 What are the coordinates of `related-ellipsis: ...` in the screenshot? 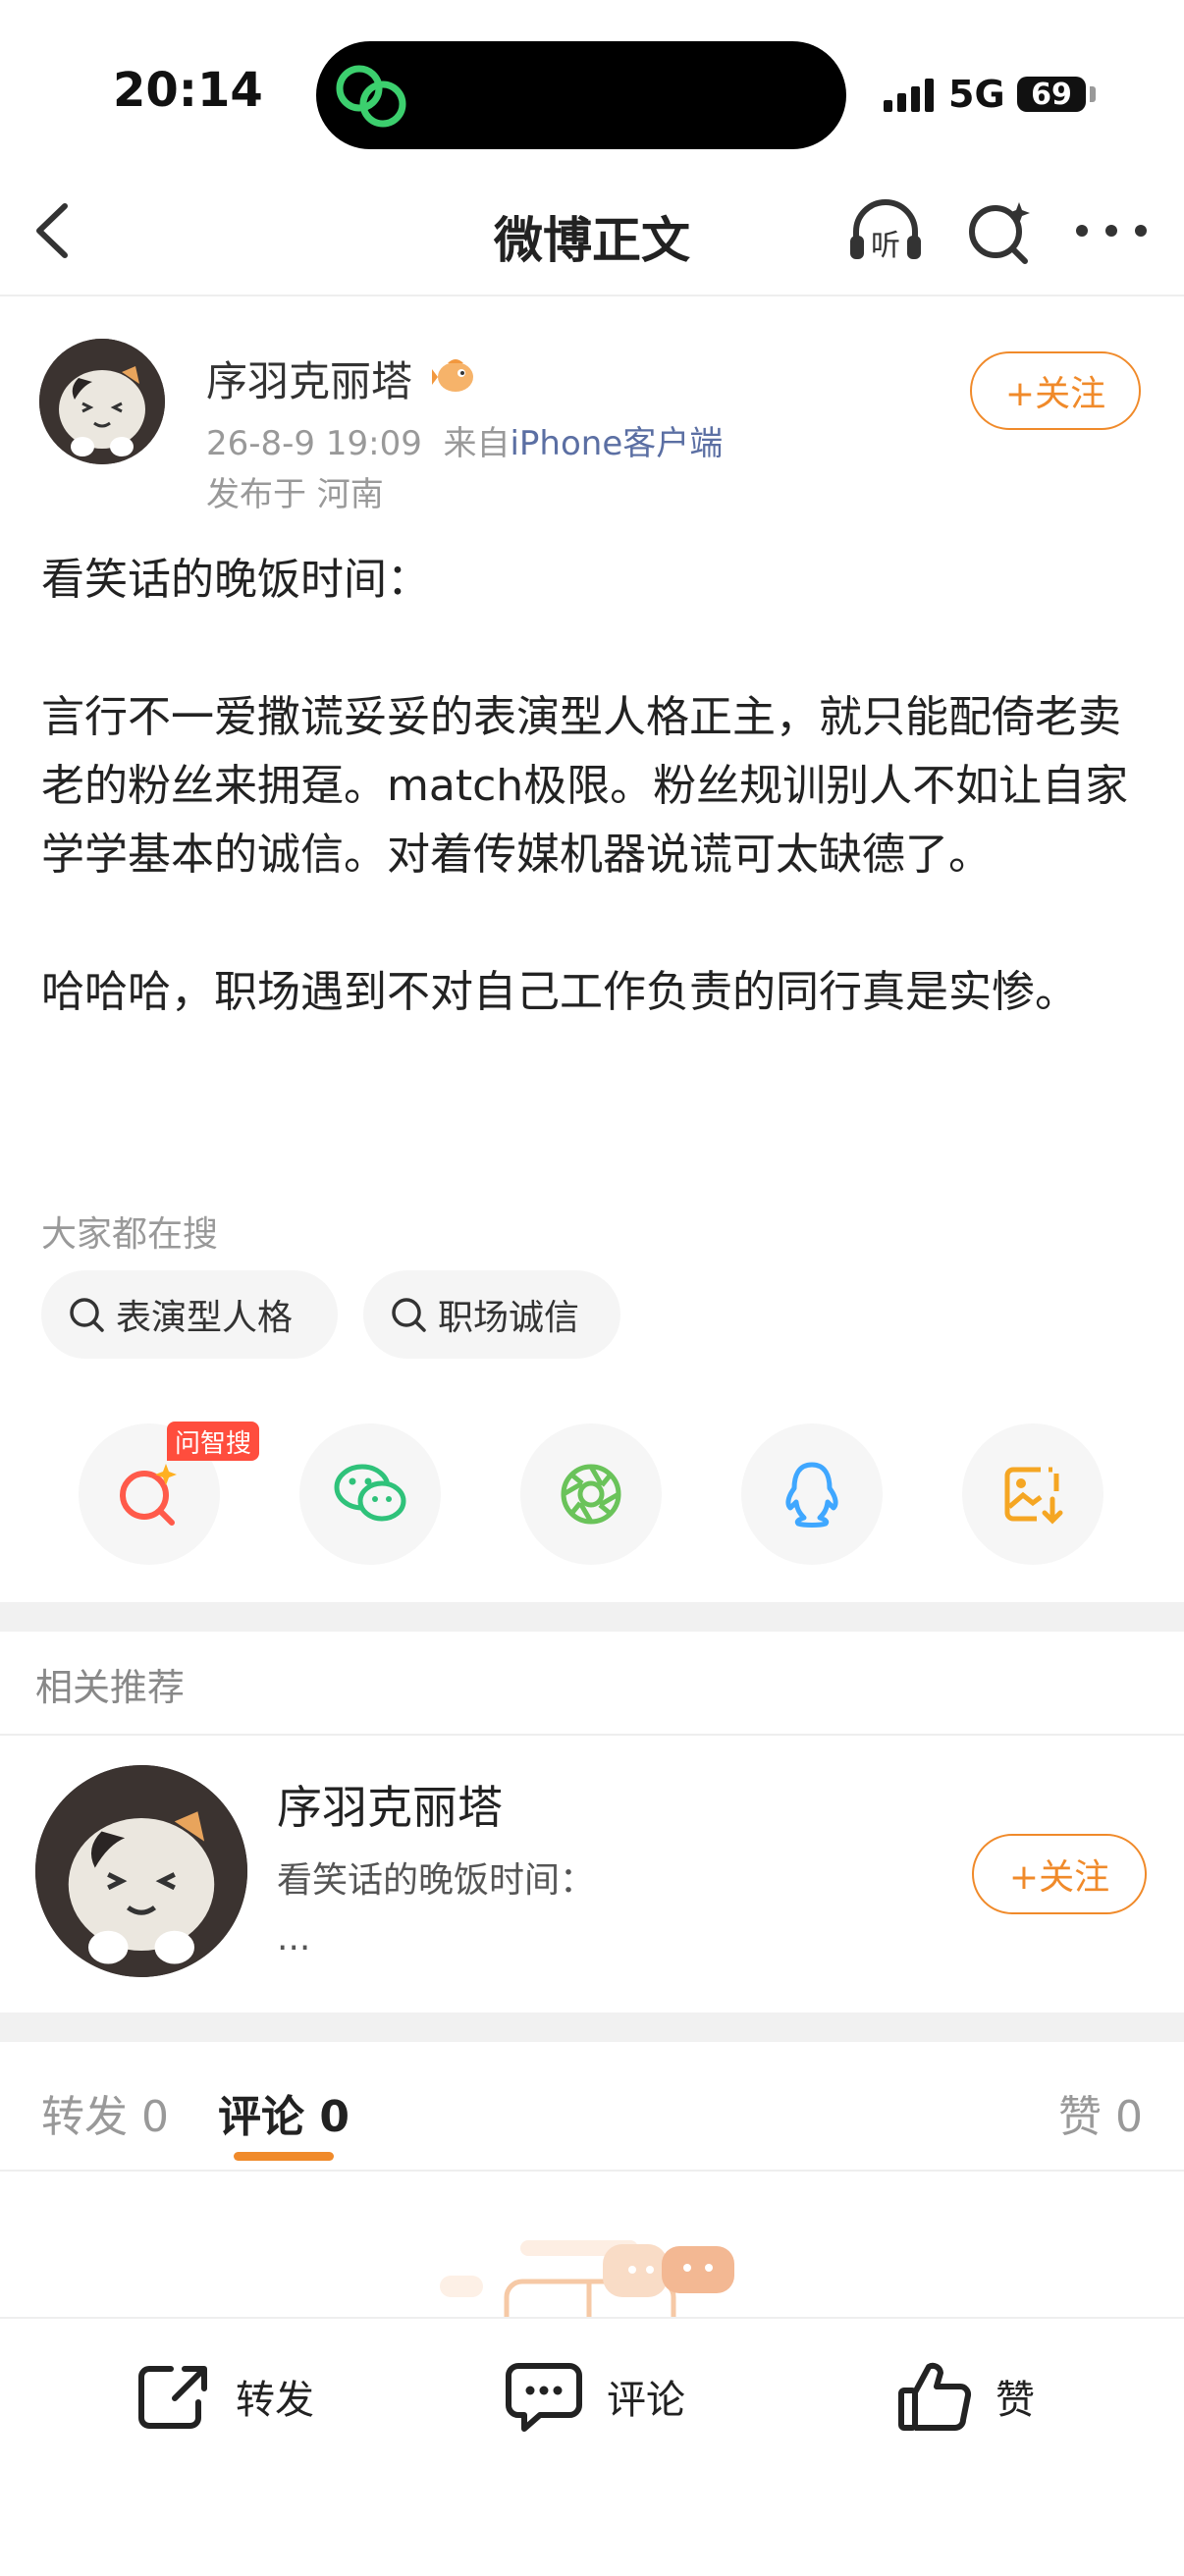 It's located at (294, 1938).